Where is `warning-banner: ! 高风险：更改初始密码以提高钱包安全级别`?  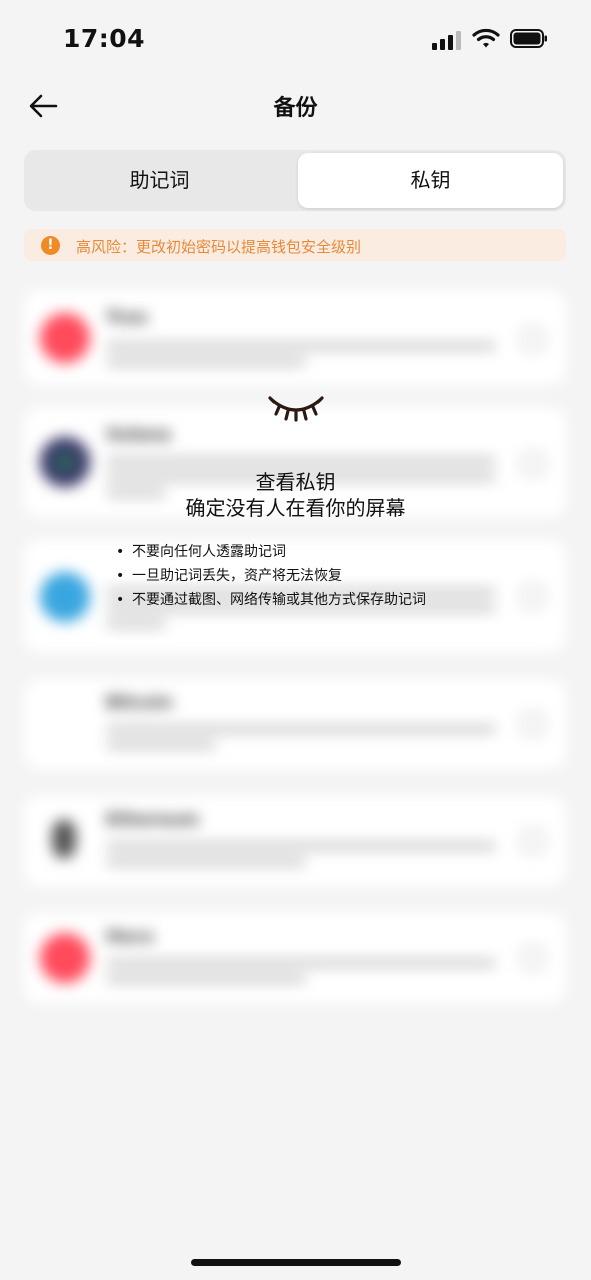
warning-banner: ! 高风险：更改初始密码以提高钱包安全级别 is located at coordinates (295, 245).